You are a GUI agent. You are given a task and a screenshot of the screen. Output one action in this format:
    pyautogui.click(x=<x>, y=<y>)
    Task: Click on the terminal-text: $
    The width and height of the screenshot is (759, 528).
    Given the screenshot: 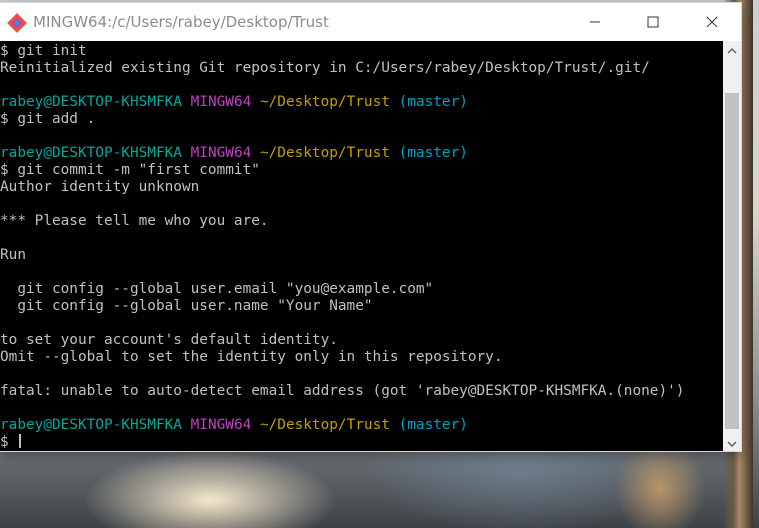 What is the action you would take?
    pyautogui.click(x=9, y=442)
    